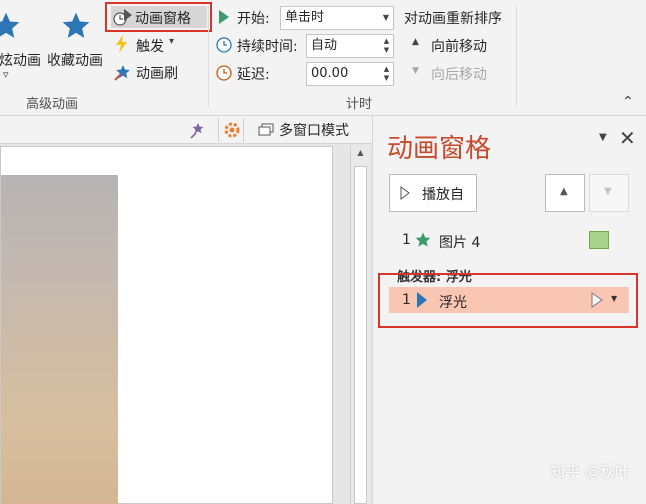 Image resolution: width=646 pixels, height=504 pixels. What do you see at coordinates (150, 47) in the screenshot?
I see `trigger-label: 触发` at bounding box center [150, 47].